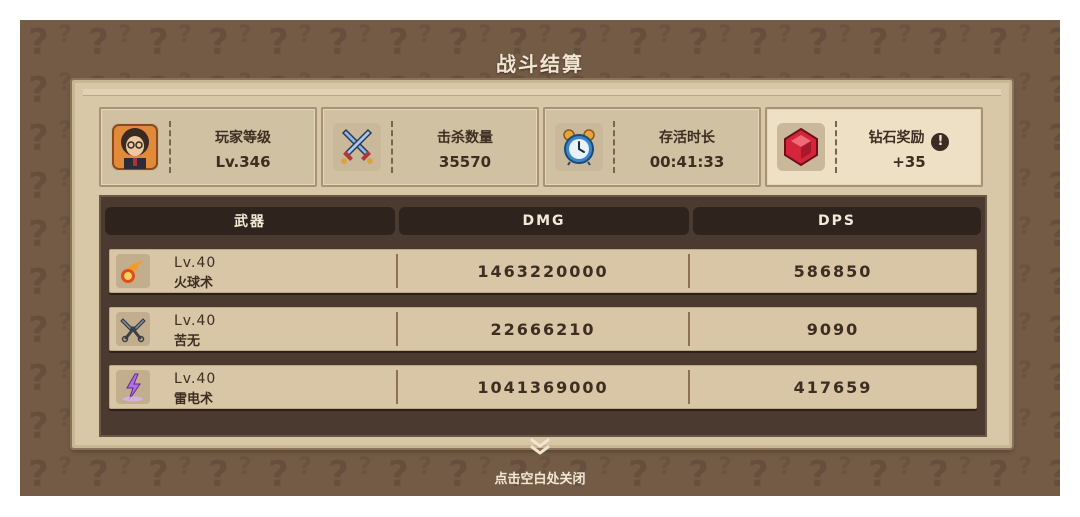  I want to click on crossed-swords-icon, so click(357, 147).